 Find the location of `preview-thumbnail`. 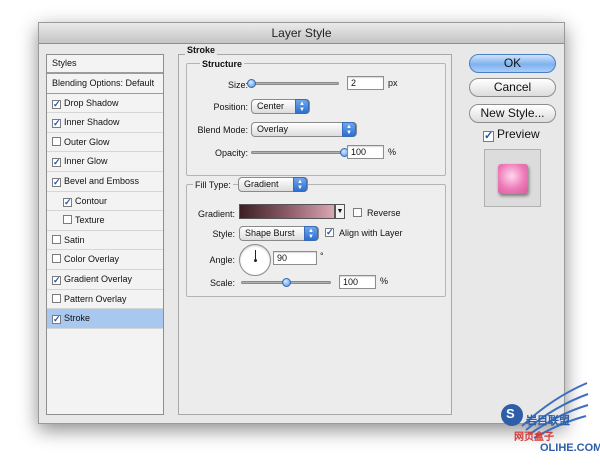

preview-thumbnail is located at coordinates (512, 178).